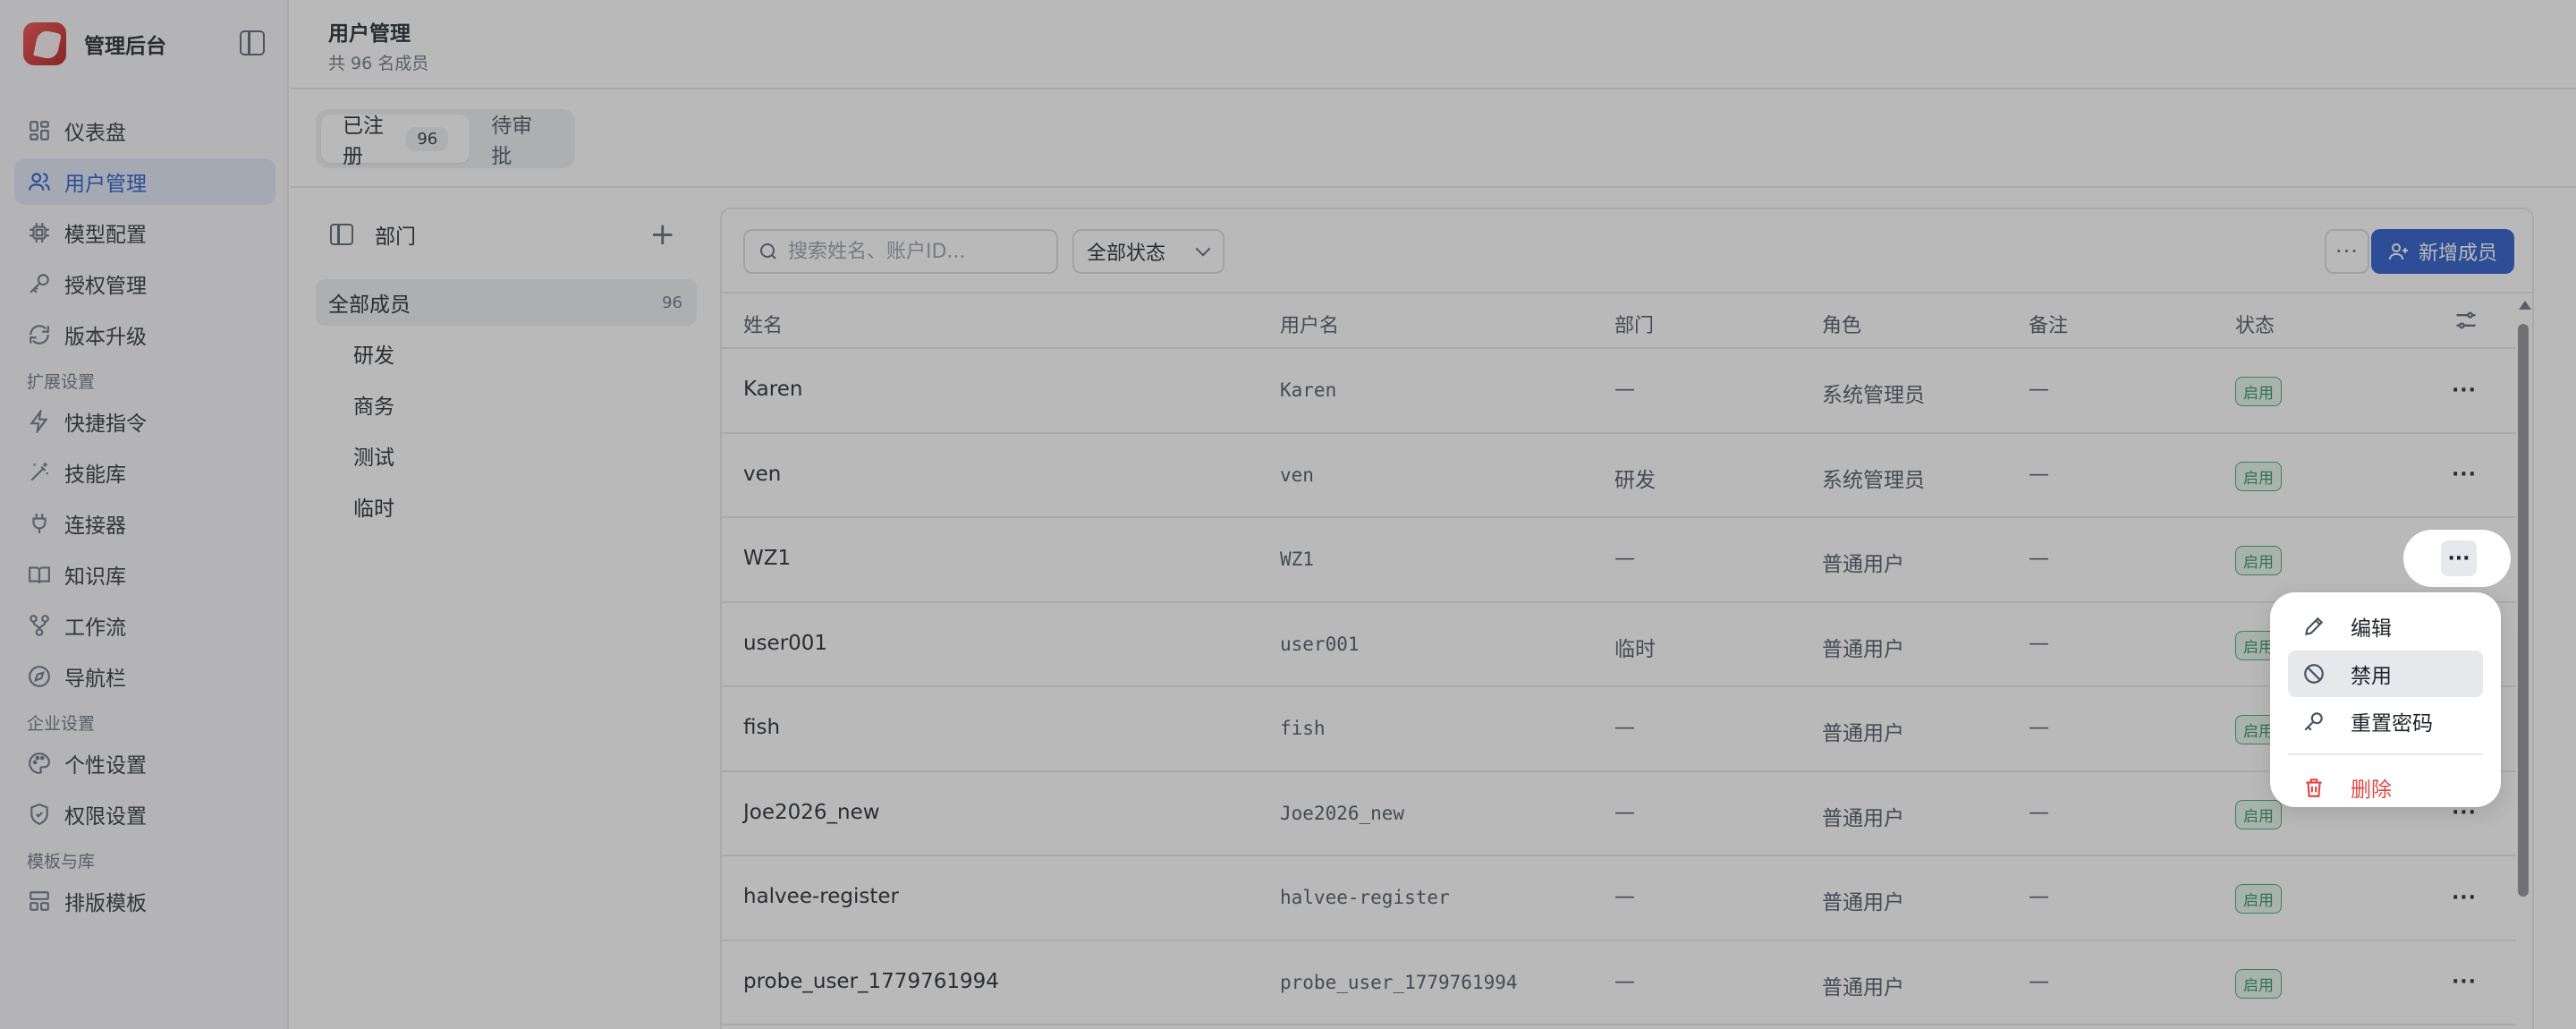 This screenshot has height=1029, width=2576. I want to click on menu-item-reset-password: 重置密码, so click(2385, 721).